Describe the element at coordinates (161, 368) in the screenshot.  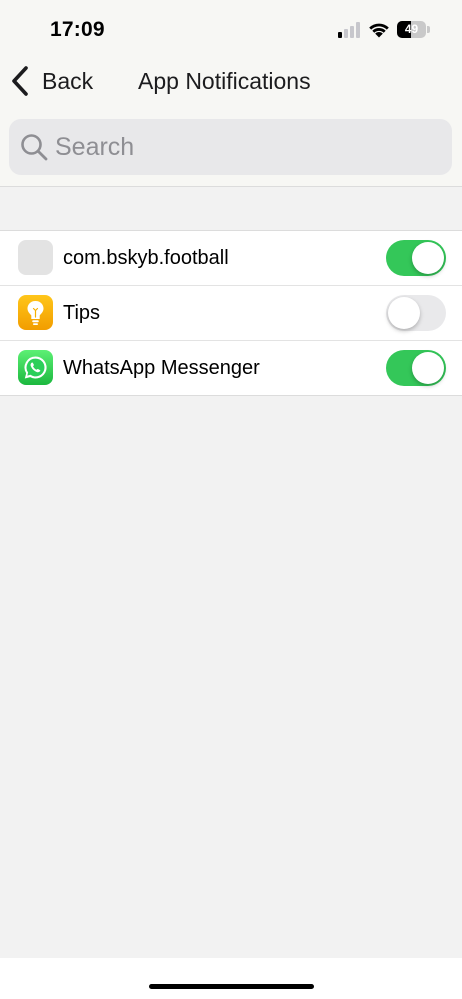
I see `app-name: WhatsApp Messenger` at that location.